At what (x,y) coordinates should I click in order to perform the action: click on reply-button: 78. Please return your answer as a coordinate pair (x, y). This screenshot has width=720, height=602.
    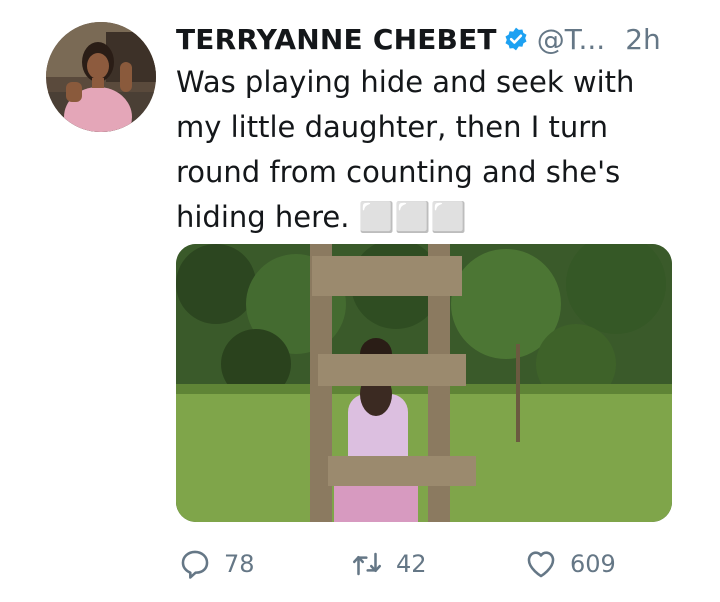
    Looking at the image, I should click on (216, 564).